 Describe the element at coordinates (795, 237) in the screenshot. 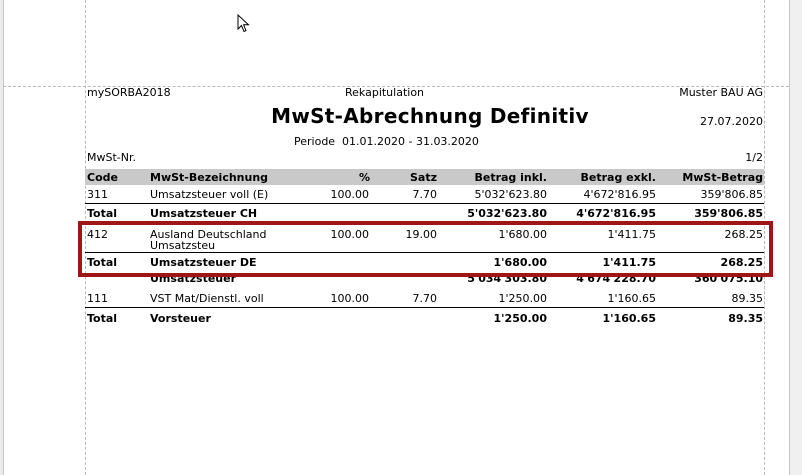

I see `viewer-scrollbar` at that location.